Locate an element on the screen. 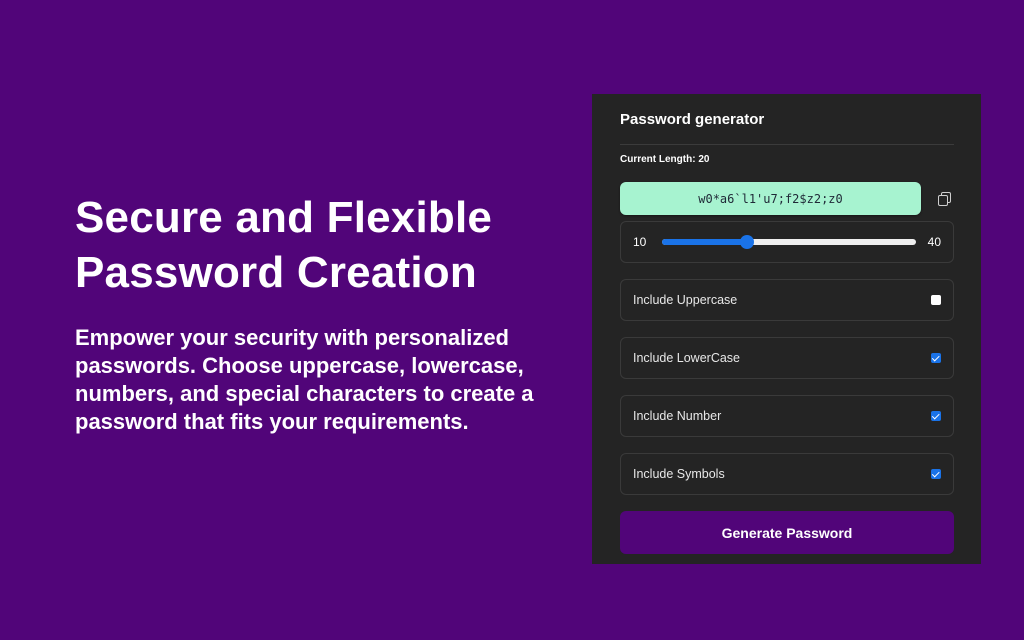 The width and height of the screenshot is (1024, 640). length-slider-thumb is located at coordinates (746, 242).